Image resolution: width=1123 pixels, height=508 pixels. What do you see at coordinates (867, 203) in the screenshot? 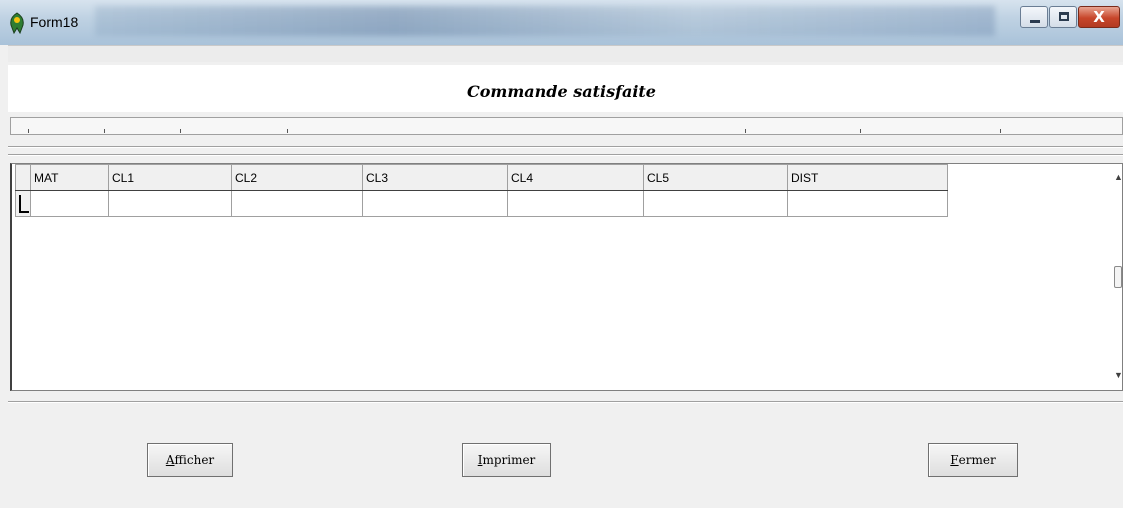
I see `cell-dist` at bounding box center [867, 203].